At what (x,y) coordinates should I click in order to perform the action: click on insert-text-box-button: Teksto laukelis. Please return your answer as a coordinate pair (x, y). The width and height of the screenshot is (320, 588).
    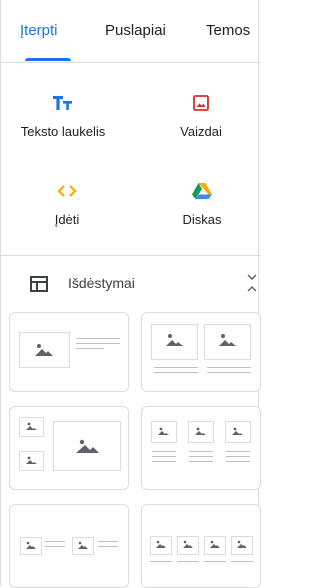
    Looking at the image, I should click on (63, 116).